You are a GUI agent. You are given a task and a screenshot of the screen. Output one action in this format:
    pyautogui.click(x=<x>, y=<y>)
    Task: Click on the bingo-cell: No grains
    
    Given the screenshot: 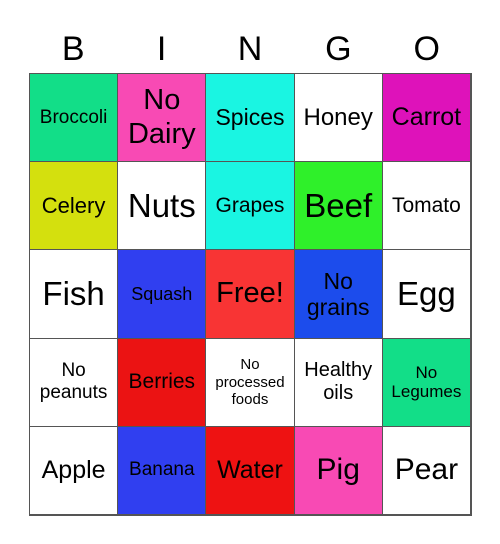 What is the action you would take?
    pyautogui.click(x=338, y=294)
    